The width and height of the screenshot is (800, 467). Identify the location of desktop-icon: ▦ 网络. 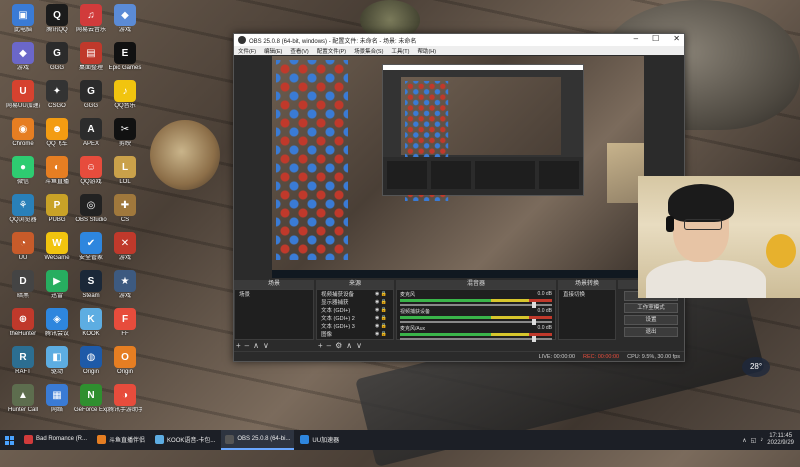
(57, 399).